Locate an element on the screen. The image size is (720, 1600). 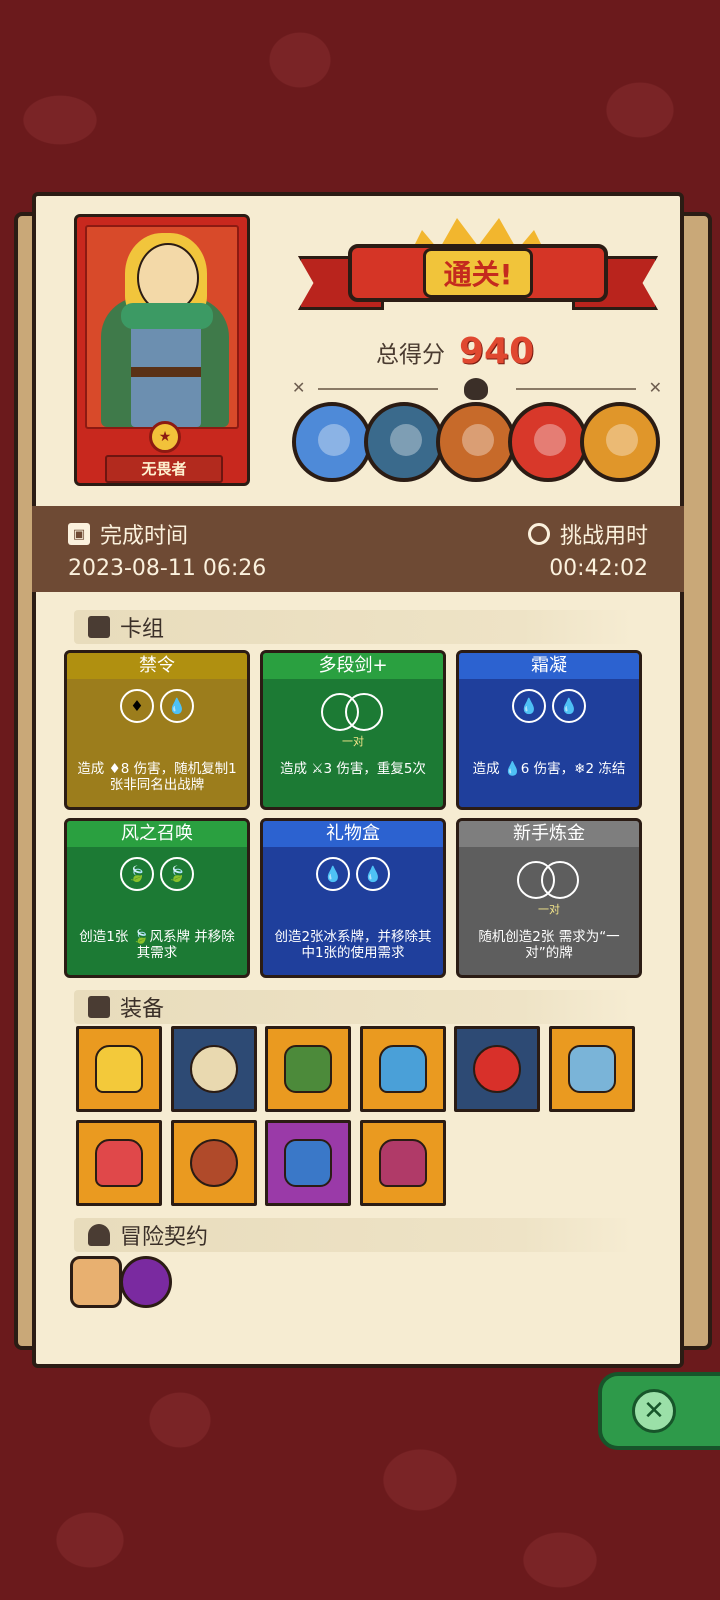
deck-card: 多段剑+ 一对造成 ⚔3 伤害，重复5次 is located at coordinates (353, 730).